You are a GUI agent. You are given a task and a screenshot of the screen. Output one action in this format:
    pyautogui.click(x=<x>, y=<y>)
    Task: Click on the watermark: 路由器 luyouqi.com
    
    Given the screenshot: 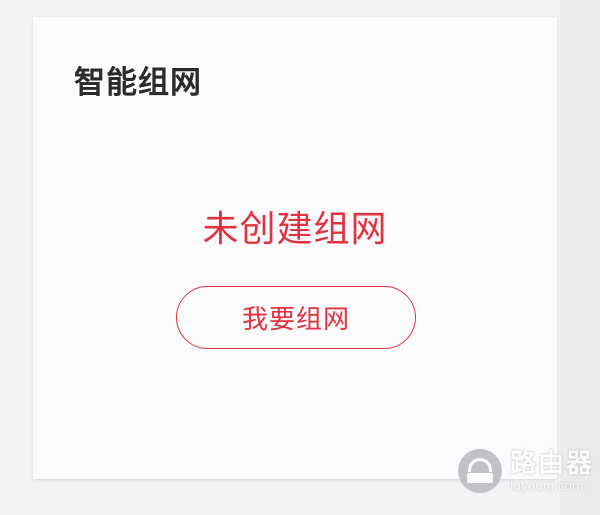 What is the action you would take?
    pyautogui.click(x=526, y=471)
    